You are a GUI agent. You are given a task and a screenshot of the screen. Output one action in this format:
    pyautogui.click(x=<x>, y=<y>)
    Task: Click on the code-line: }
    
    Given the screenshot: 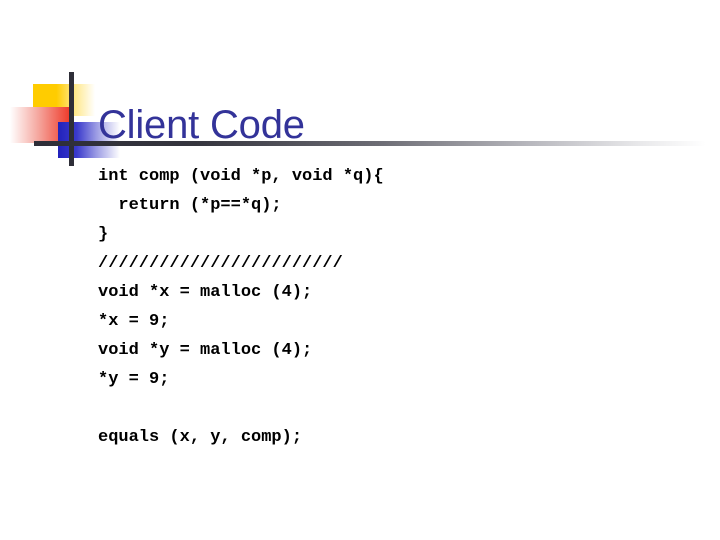 What is the action you would take?
    pyautogui.click(x=103, y=234)
    